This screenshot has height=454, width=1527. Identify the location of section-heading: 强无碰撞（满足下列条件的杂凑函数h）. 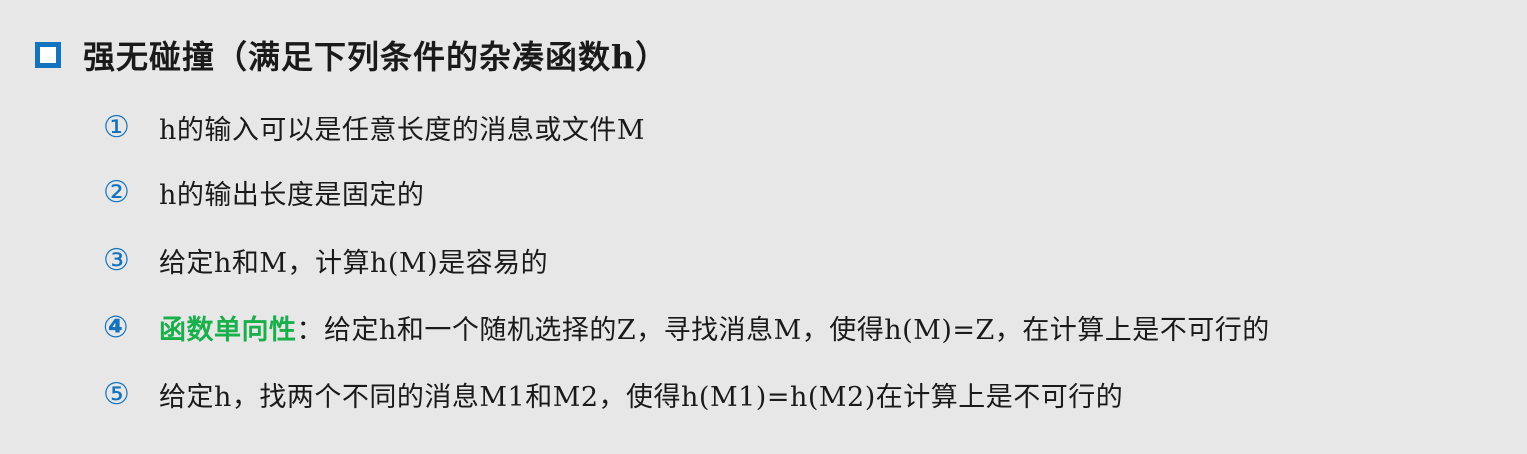
(351, 55).